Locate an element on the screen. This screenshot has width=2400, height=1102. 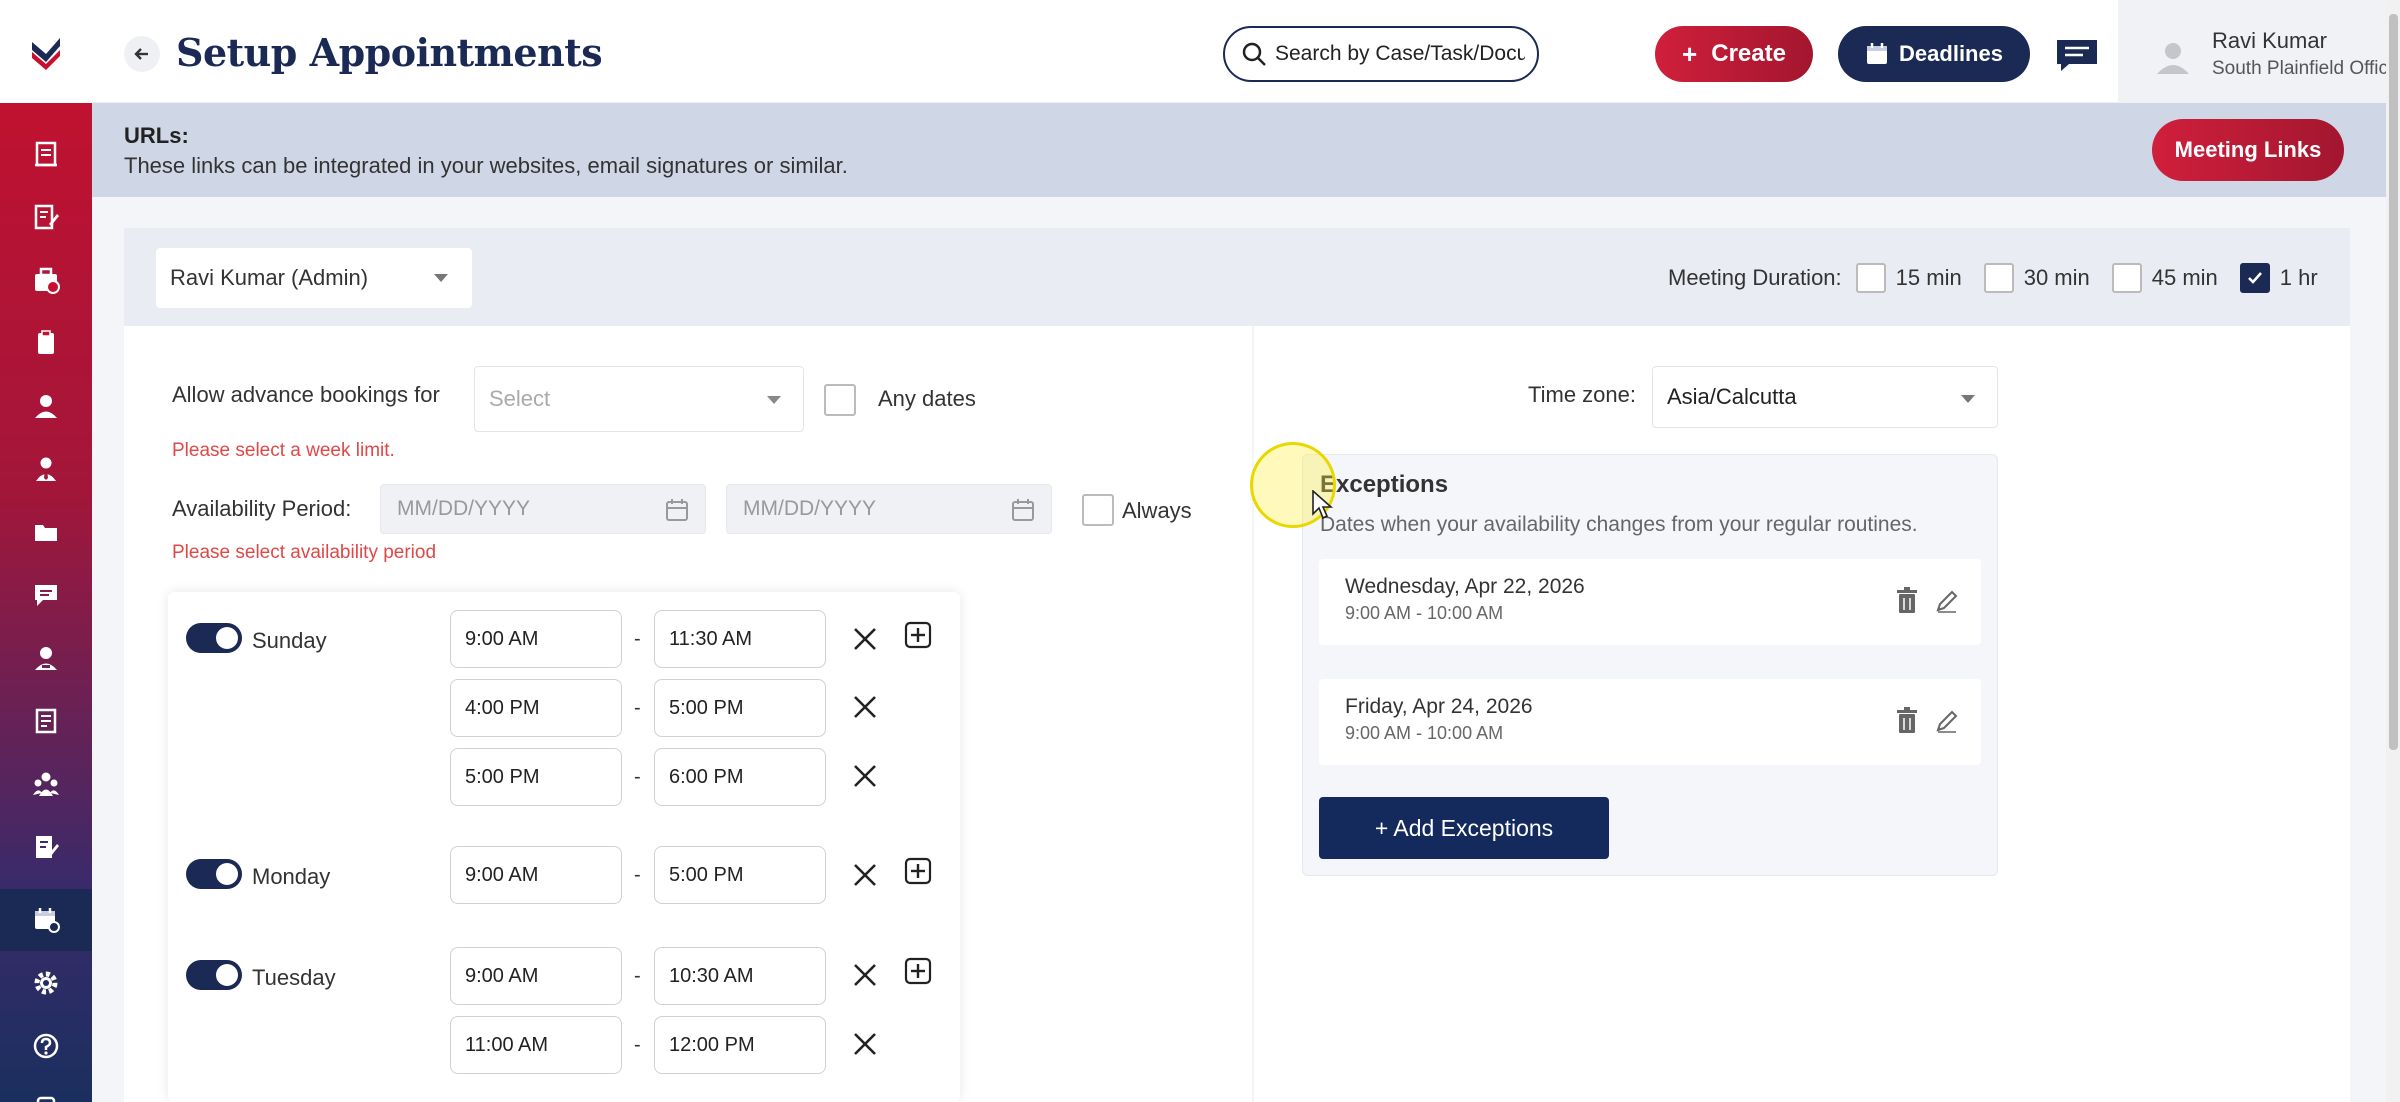
tuesday-slot1-end: 10:30 AM is located at coordinates (740, 976).